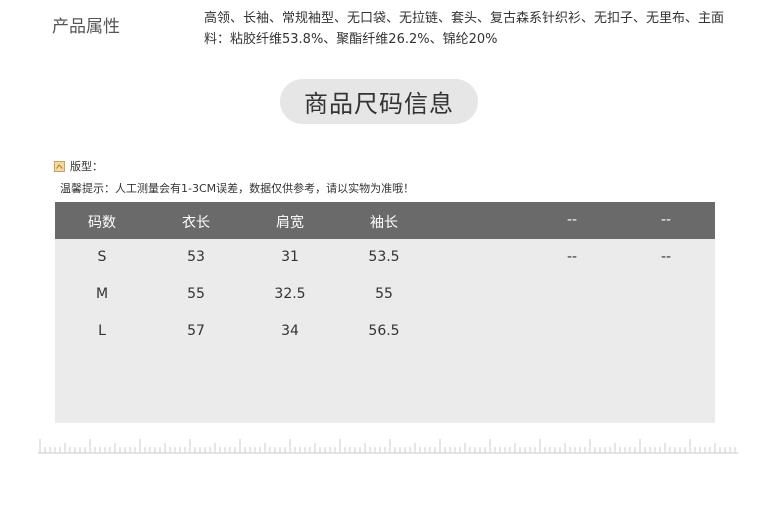  I want to click on size-table-header: 码数 衣长 肩宽 袖长 -- --, so click(385, 220).